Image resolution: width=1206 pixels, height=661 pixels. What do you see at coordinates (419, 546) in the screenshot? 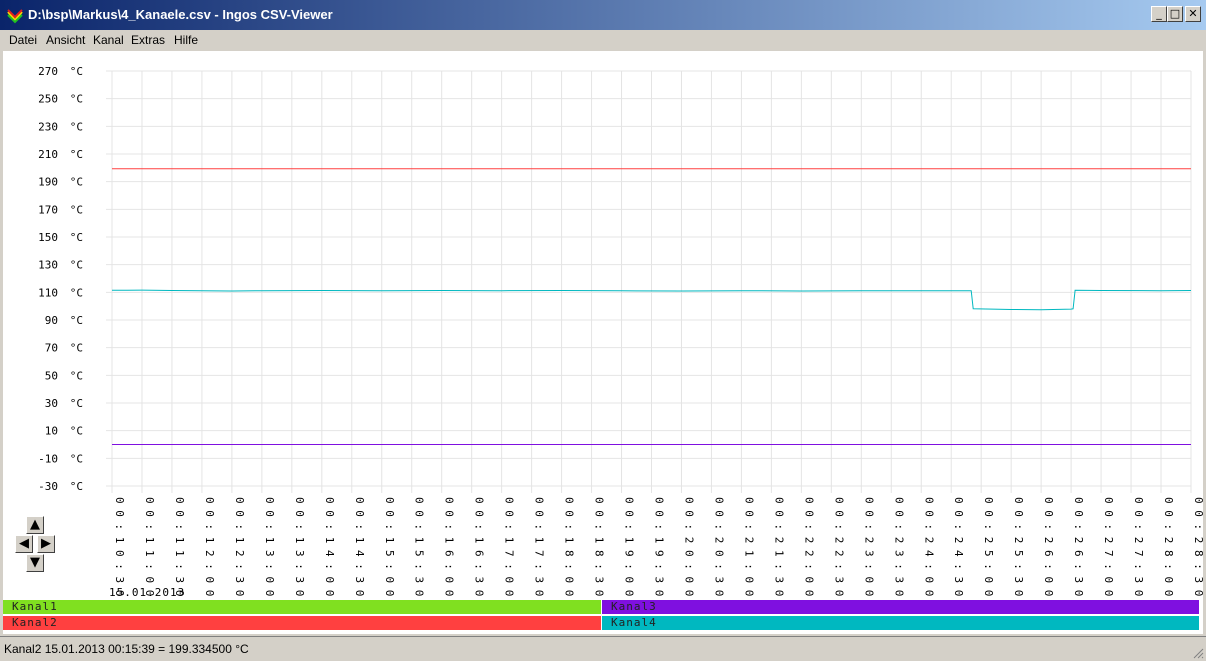
I see `x-tick-label: 0 0 : 1 5 : 3 0` at bounding box center [419, 546].